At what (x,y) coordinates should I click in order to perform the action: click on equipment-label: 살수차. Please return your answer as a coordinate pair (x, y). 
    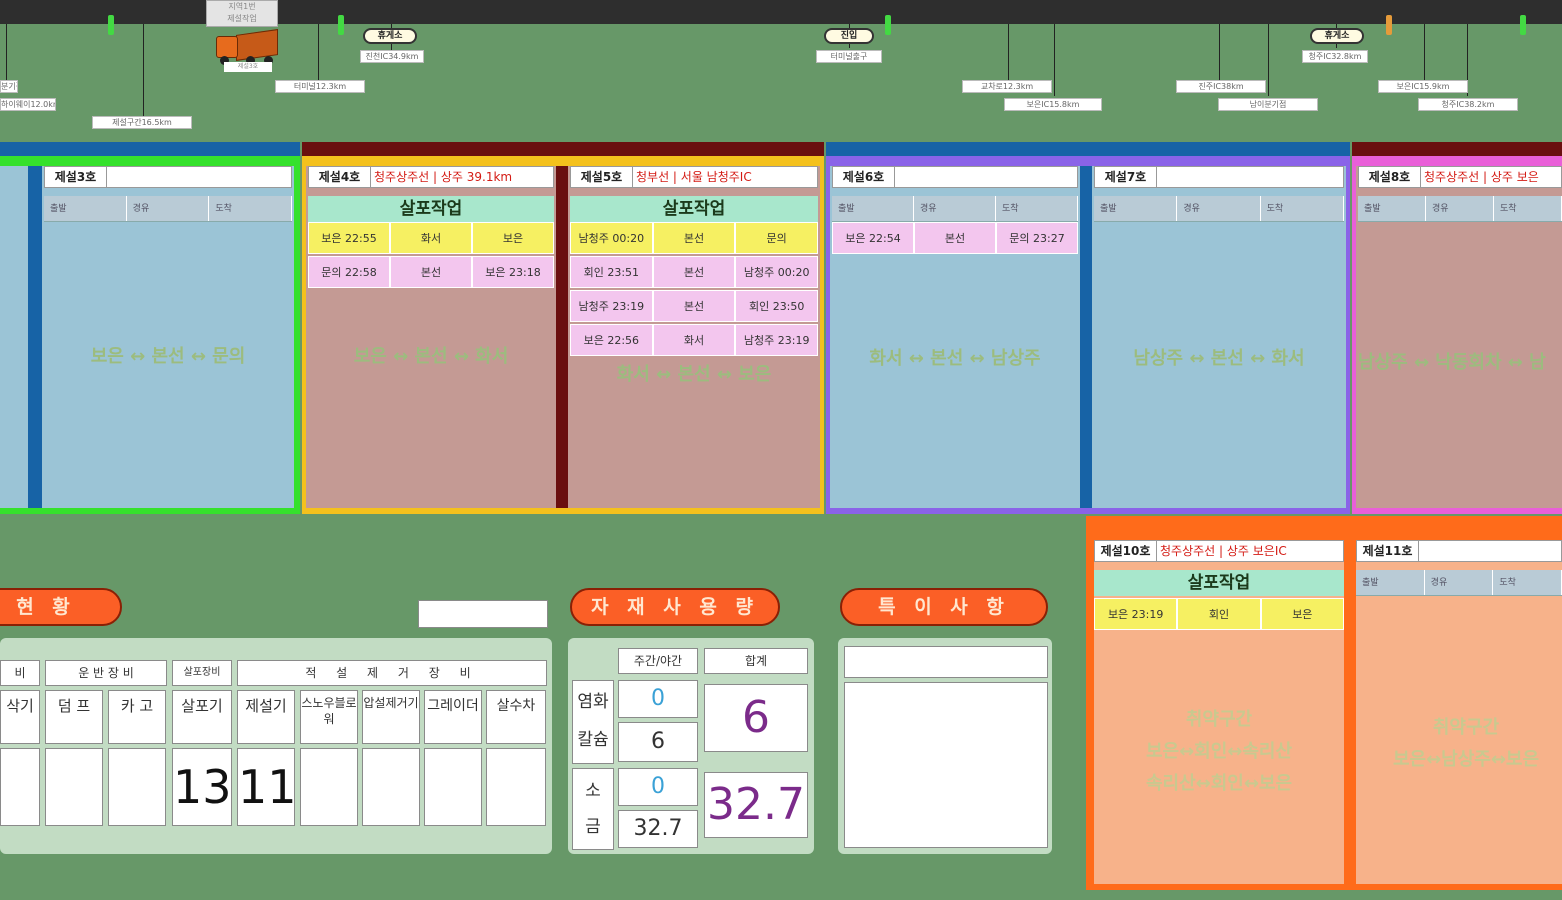
    Looking at the image, I should click on (516, 717).